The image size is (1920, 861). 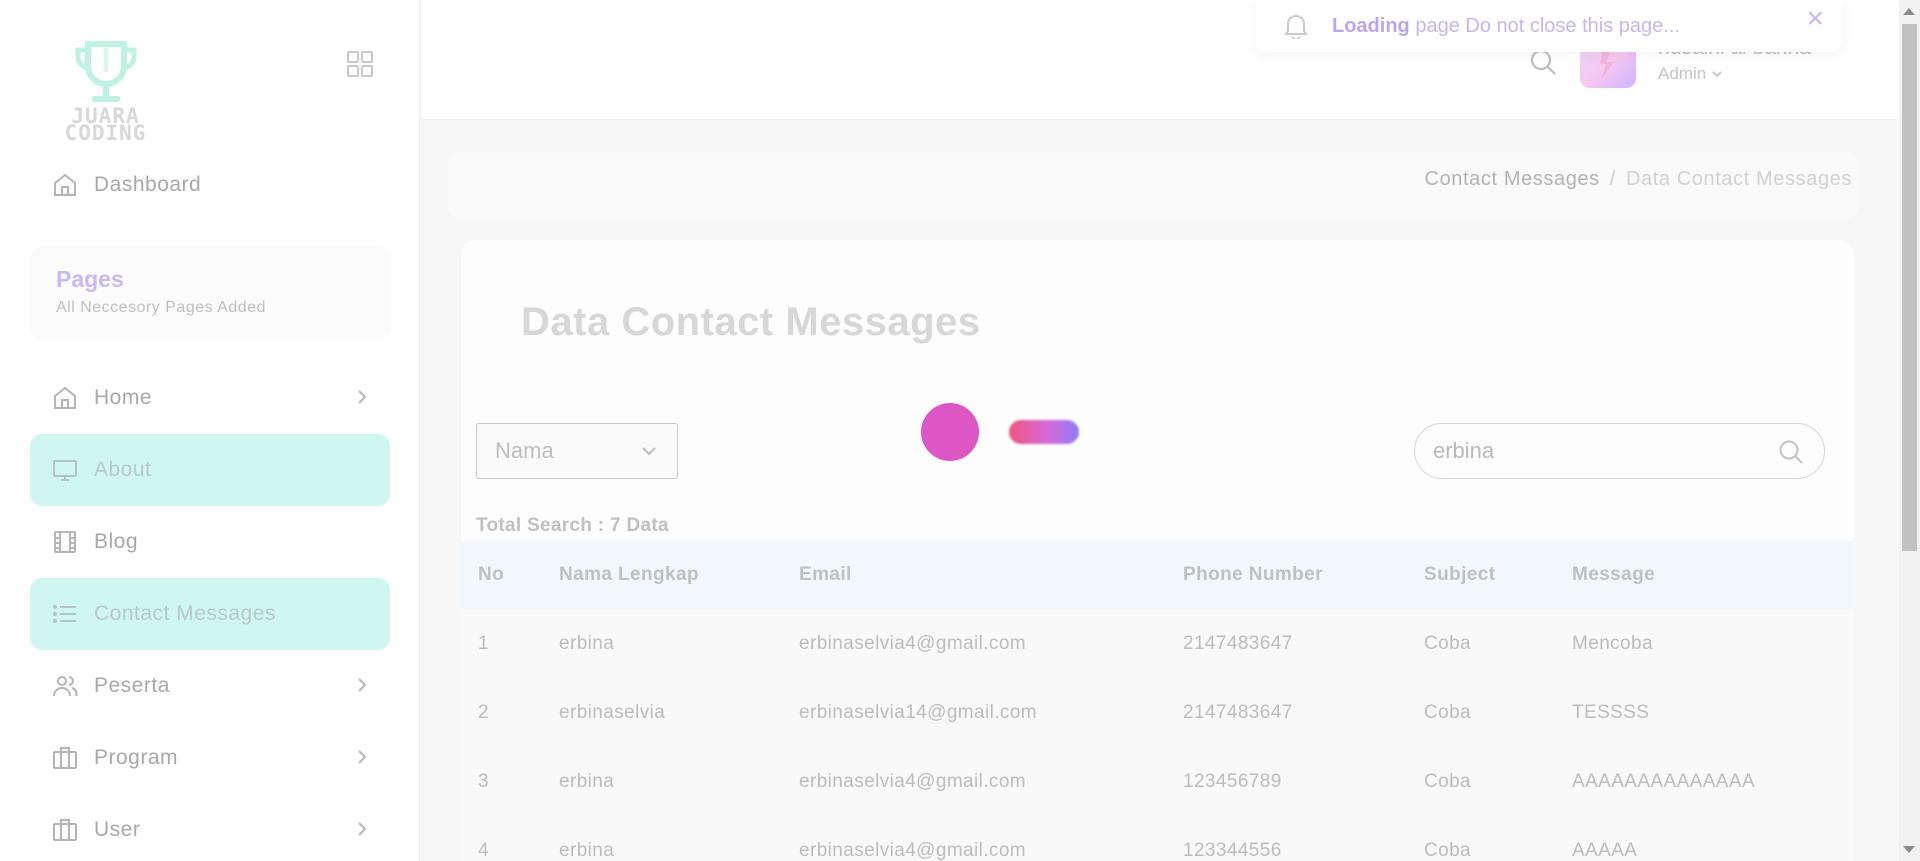 I want to click on pages-section: Pages All Neccesory Pages Added, so click(x=210, y=293).